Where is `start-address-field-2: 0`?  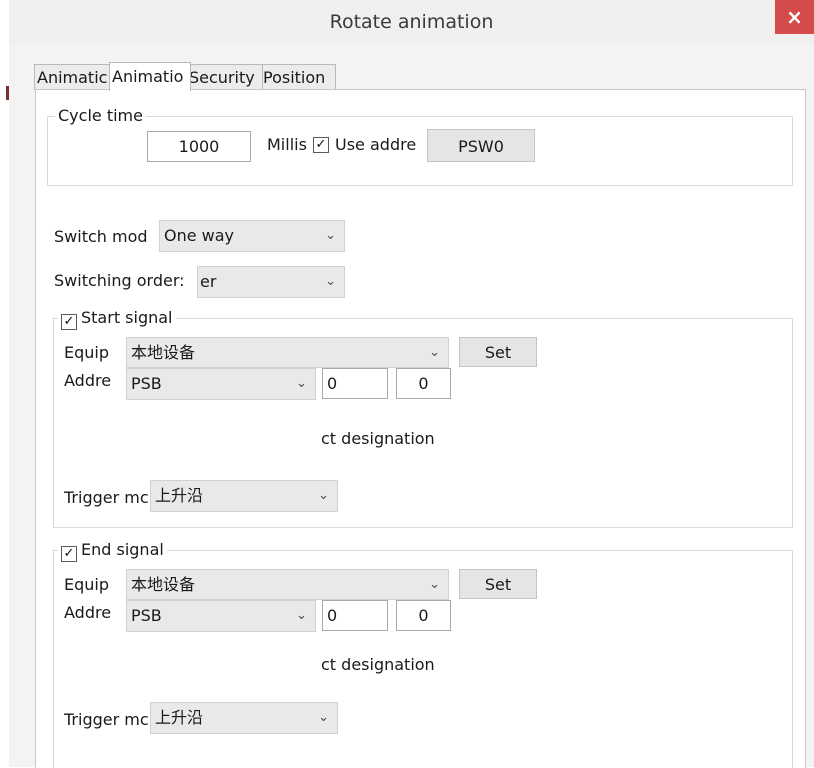 start-address-field-2: 0 is located at coordinates (423, 383).